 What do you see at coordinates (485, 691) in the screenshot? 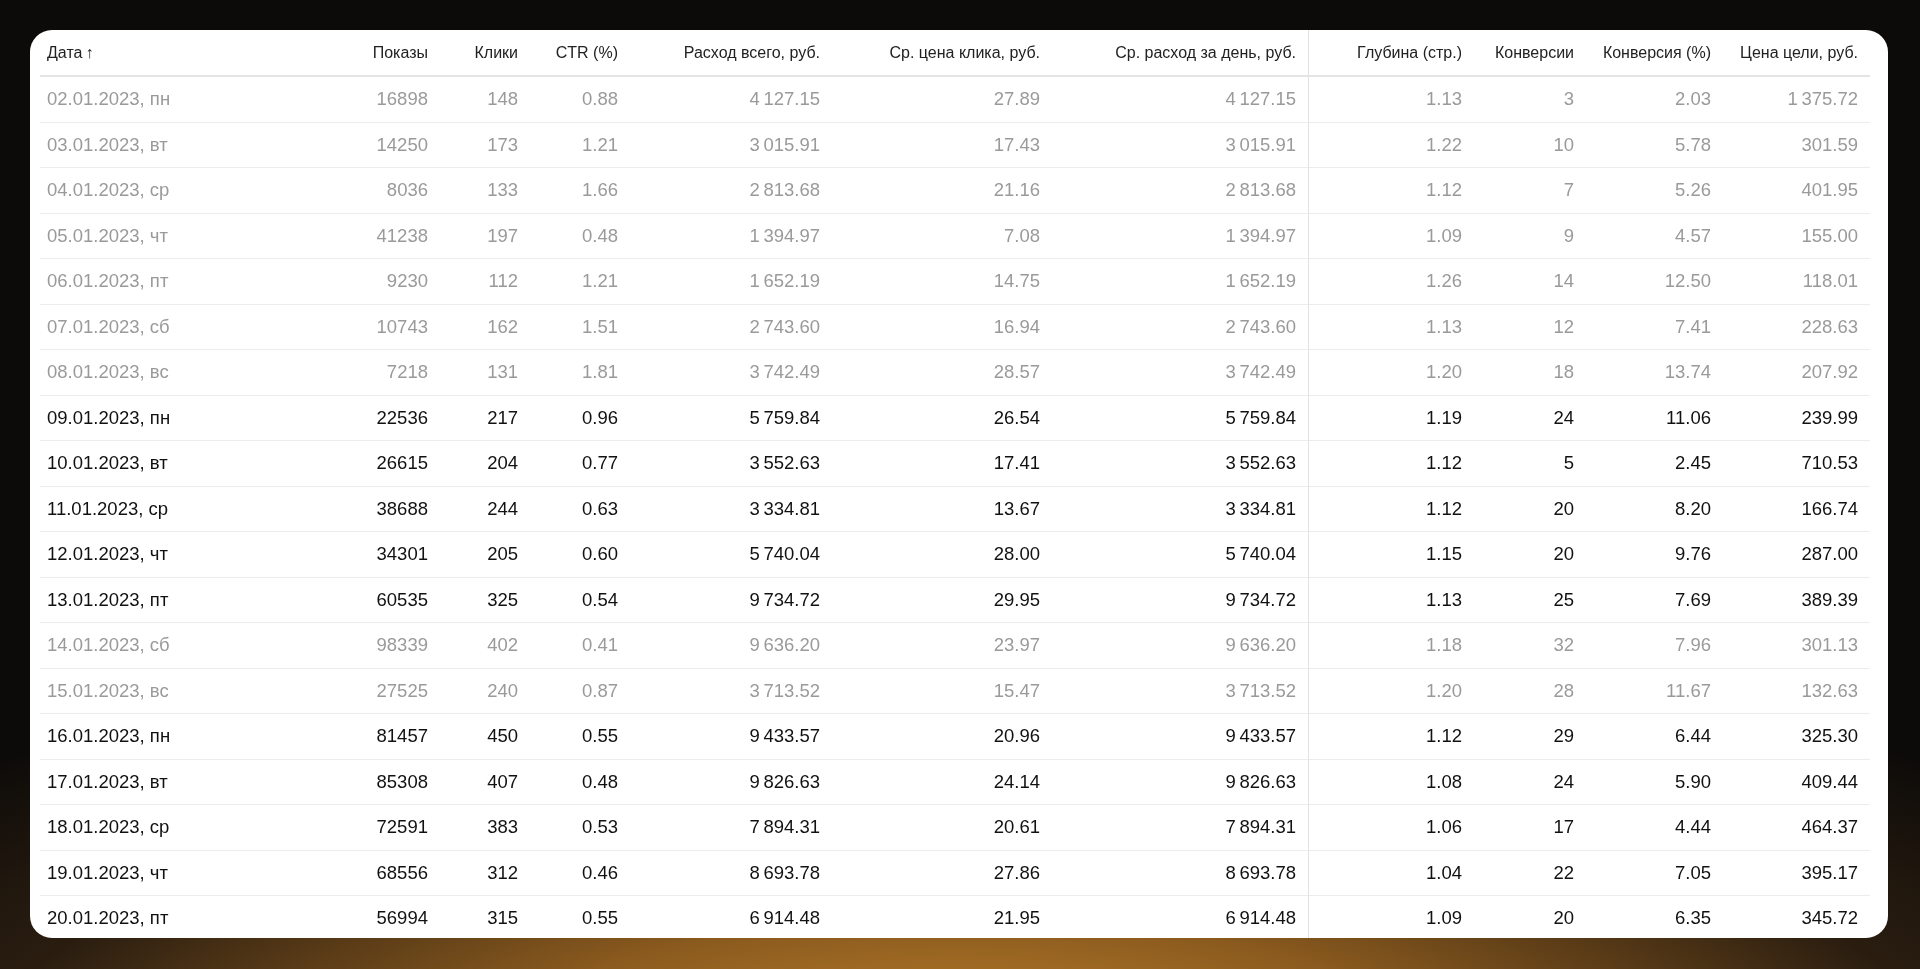
I see `table-cell: 240` at bounding box center [485, 691].